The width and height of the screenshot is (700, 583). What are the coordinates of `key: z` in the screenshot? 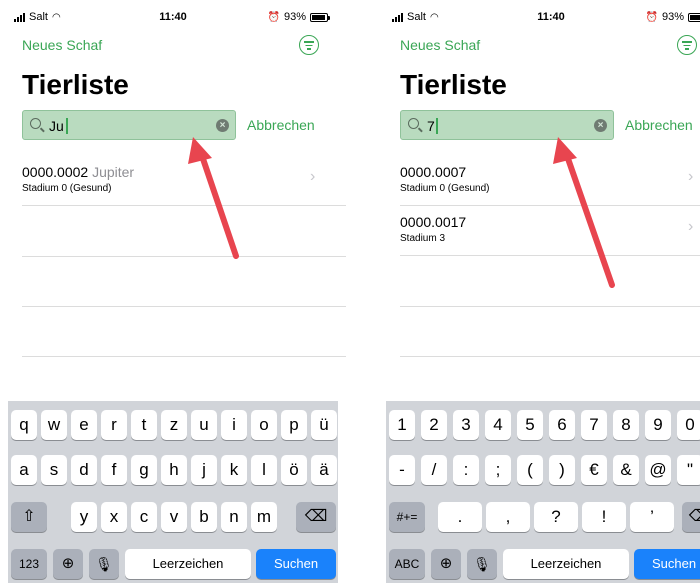 It's located at (174, 425).